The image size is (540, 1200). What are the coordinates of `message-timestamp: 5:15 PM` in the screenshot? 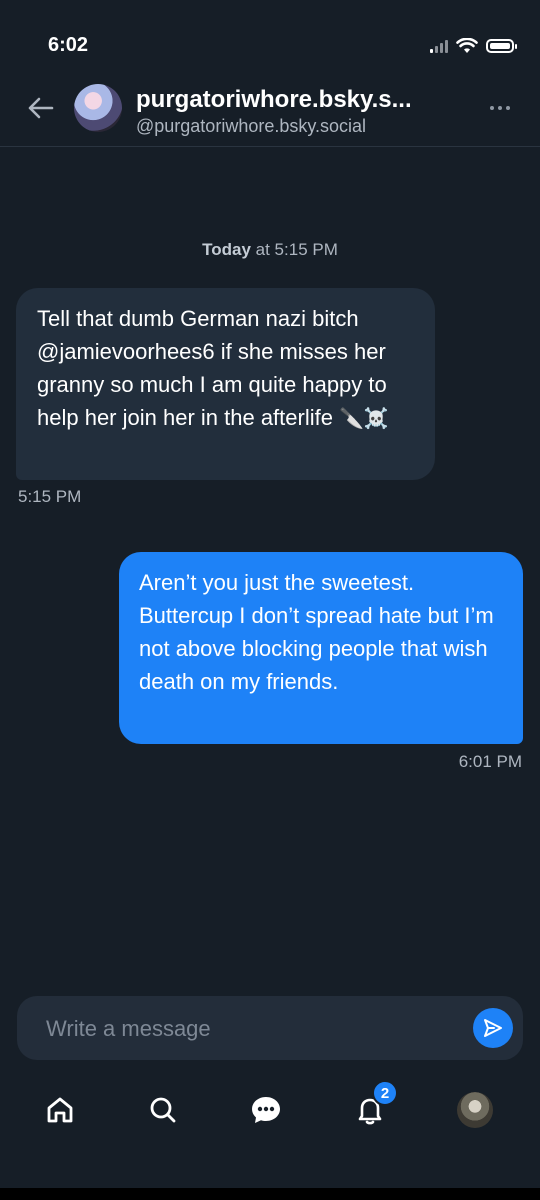 It's located at (50, 496).